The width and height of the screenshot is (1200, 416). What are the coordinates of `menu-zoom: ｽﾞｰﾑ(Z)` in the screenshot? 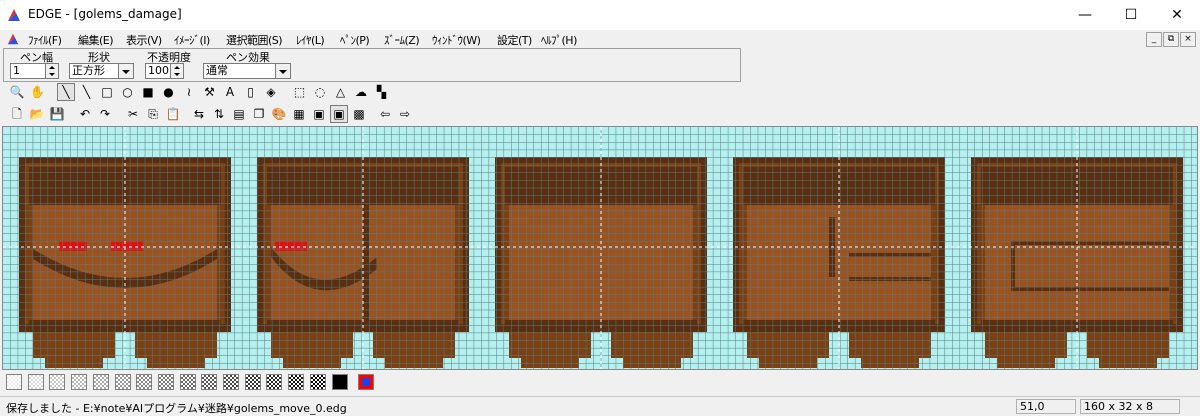 It's located at (402, 40).